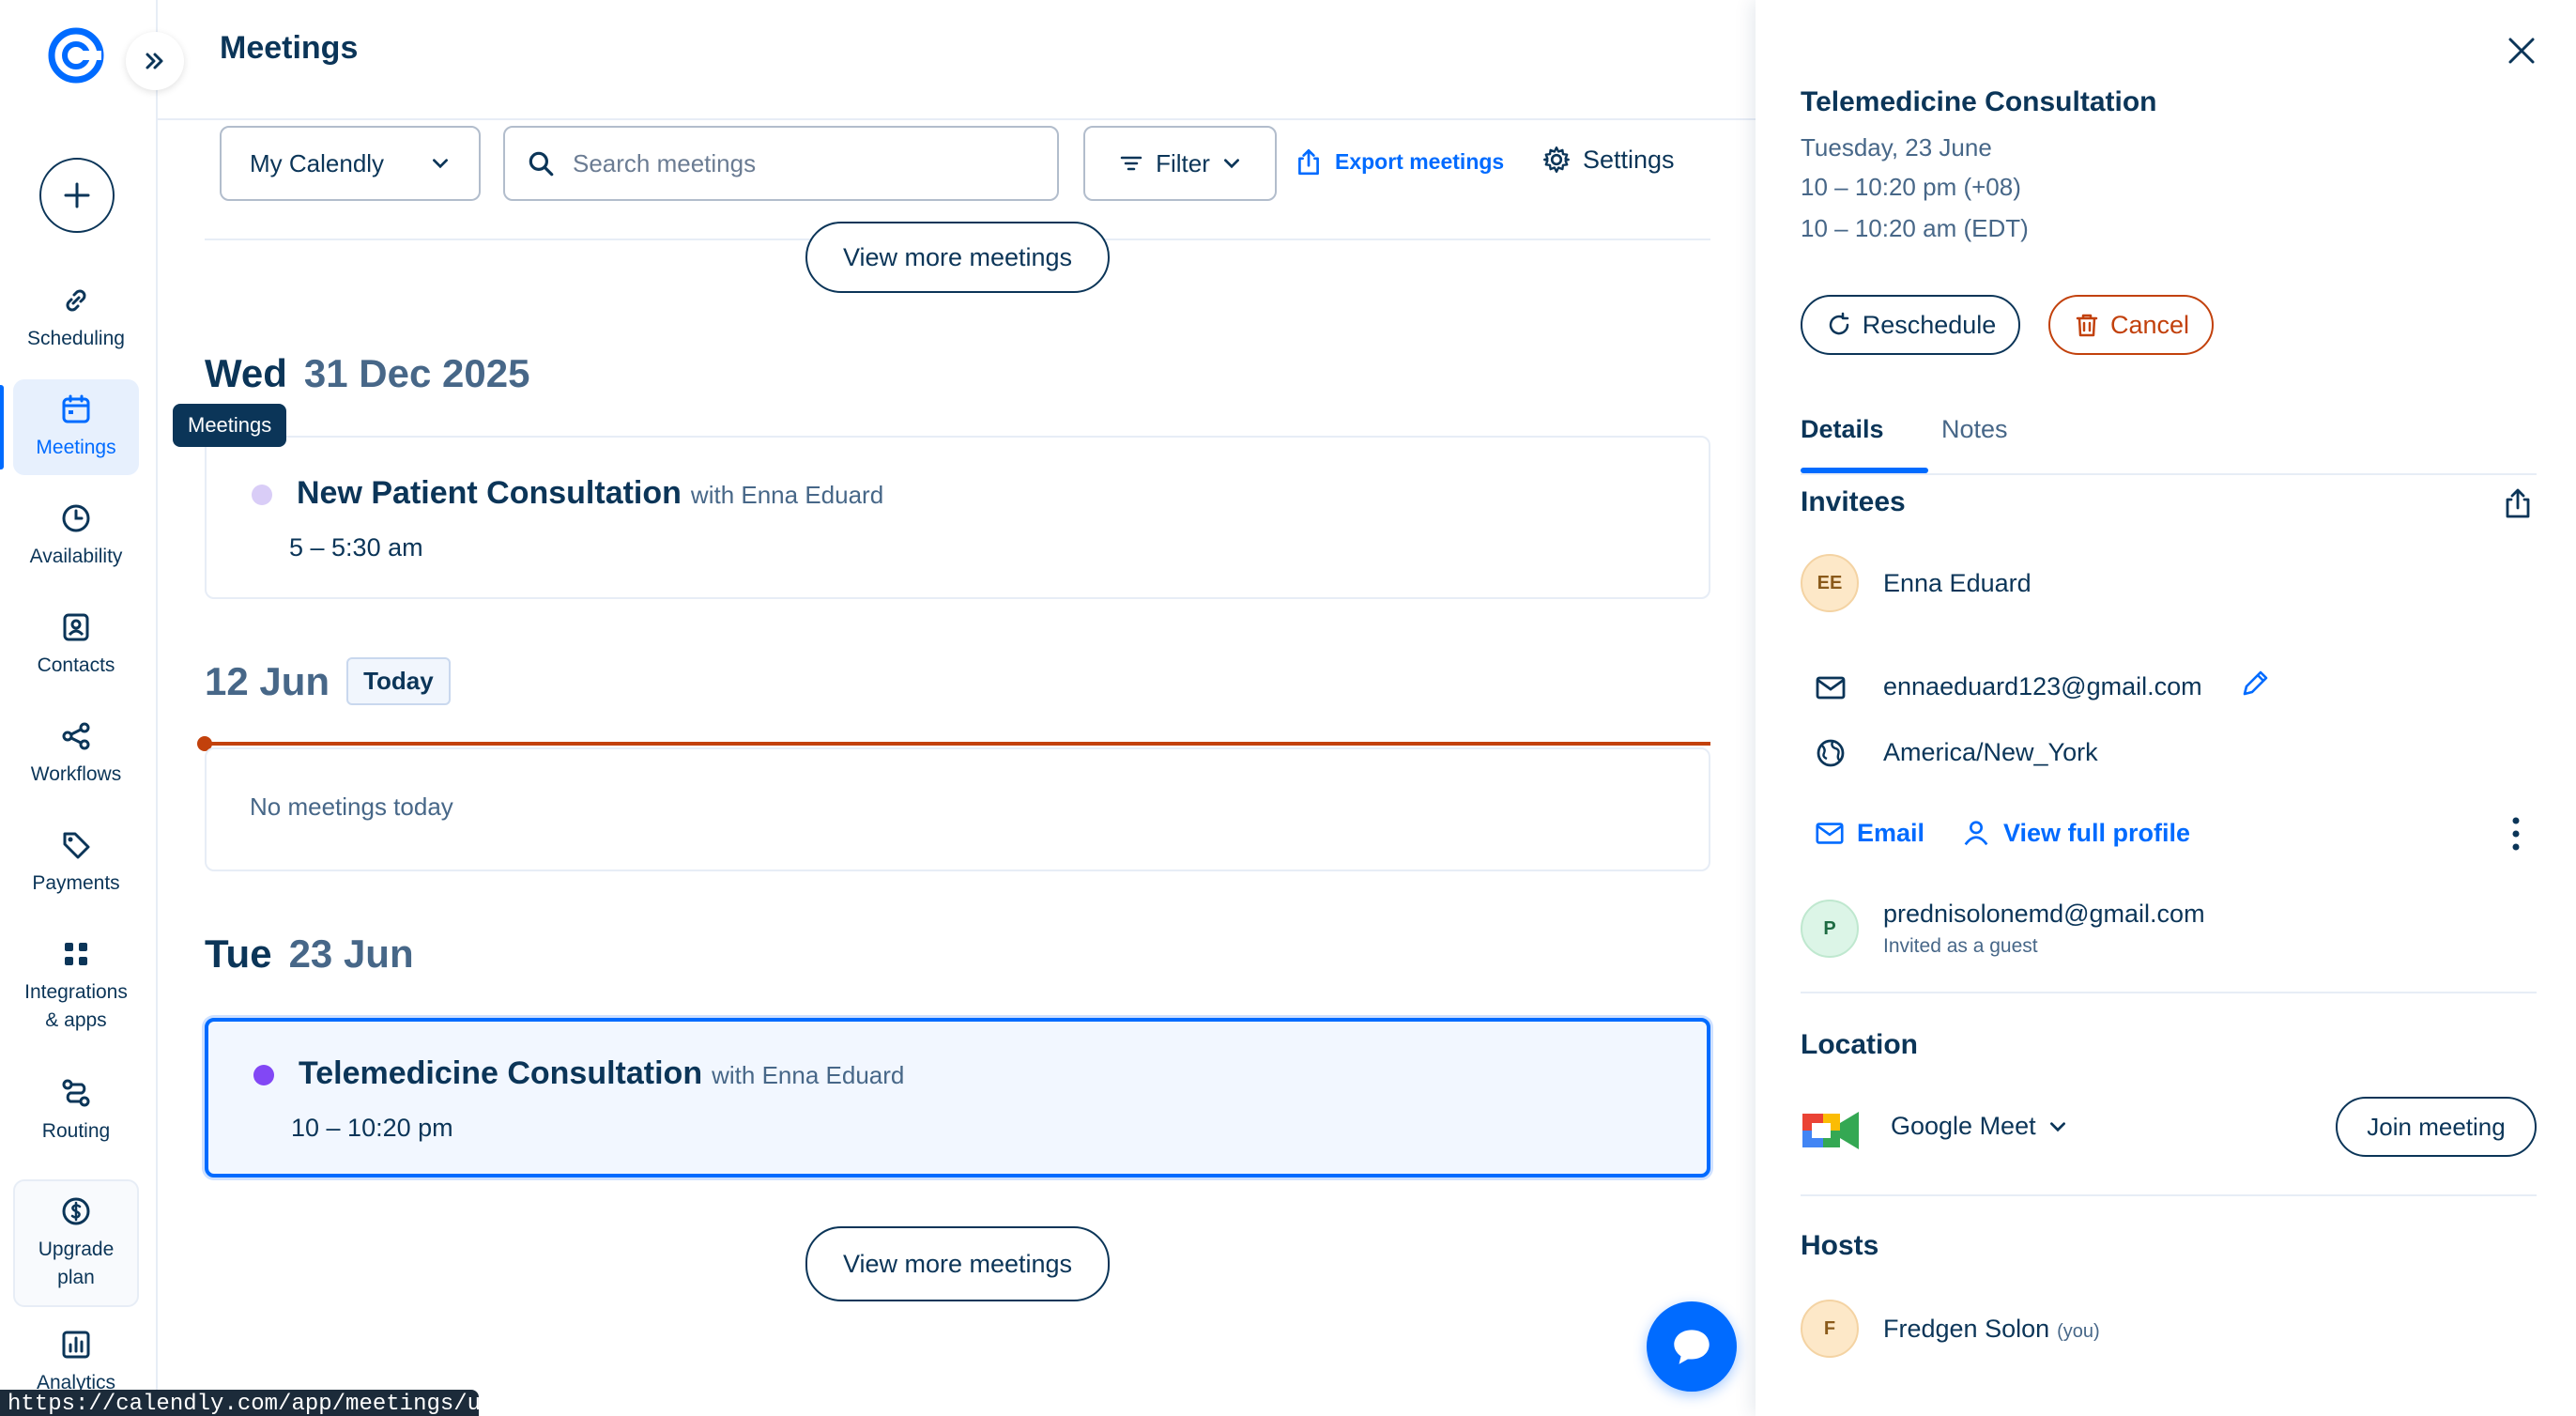 This screenshot has width=2576, height=1416. I want to click on vertical-dots-icon, so click(2516, 834).